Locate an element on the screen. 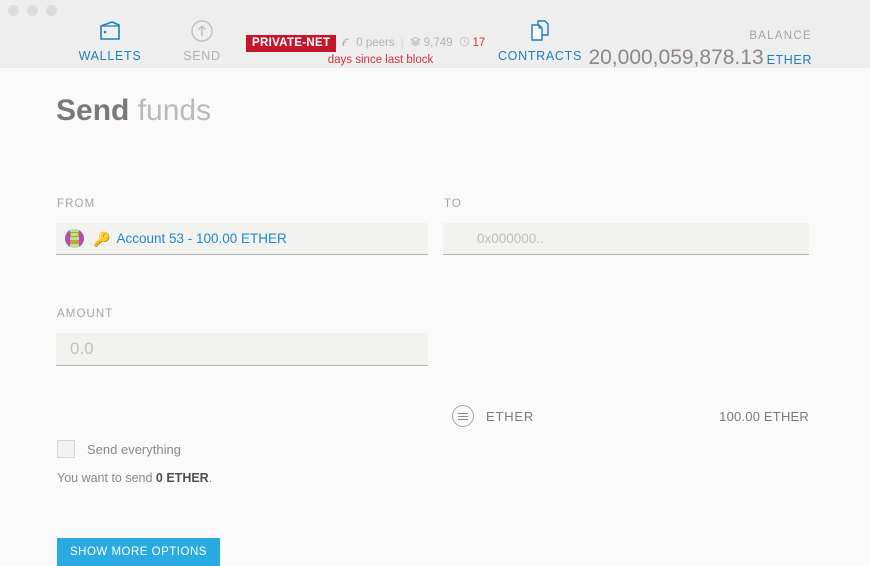 Image resolution: width=870 pixels, height=566 pixels. unit-list-icon is located at coordinates (463, 416).